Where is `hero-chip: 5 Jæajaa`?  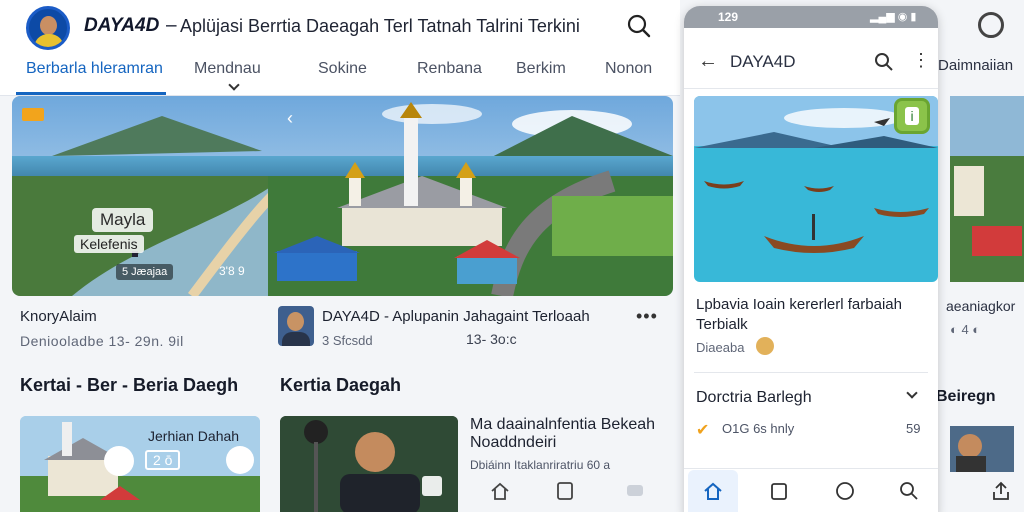
hero-chip: 5 Jæajaa is located at coordinates (145, 272).